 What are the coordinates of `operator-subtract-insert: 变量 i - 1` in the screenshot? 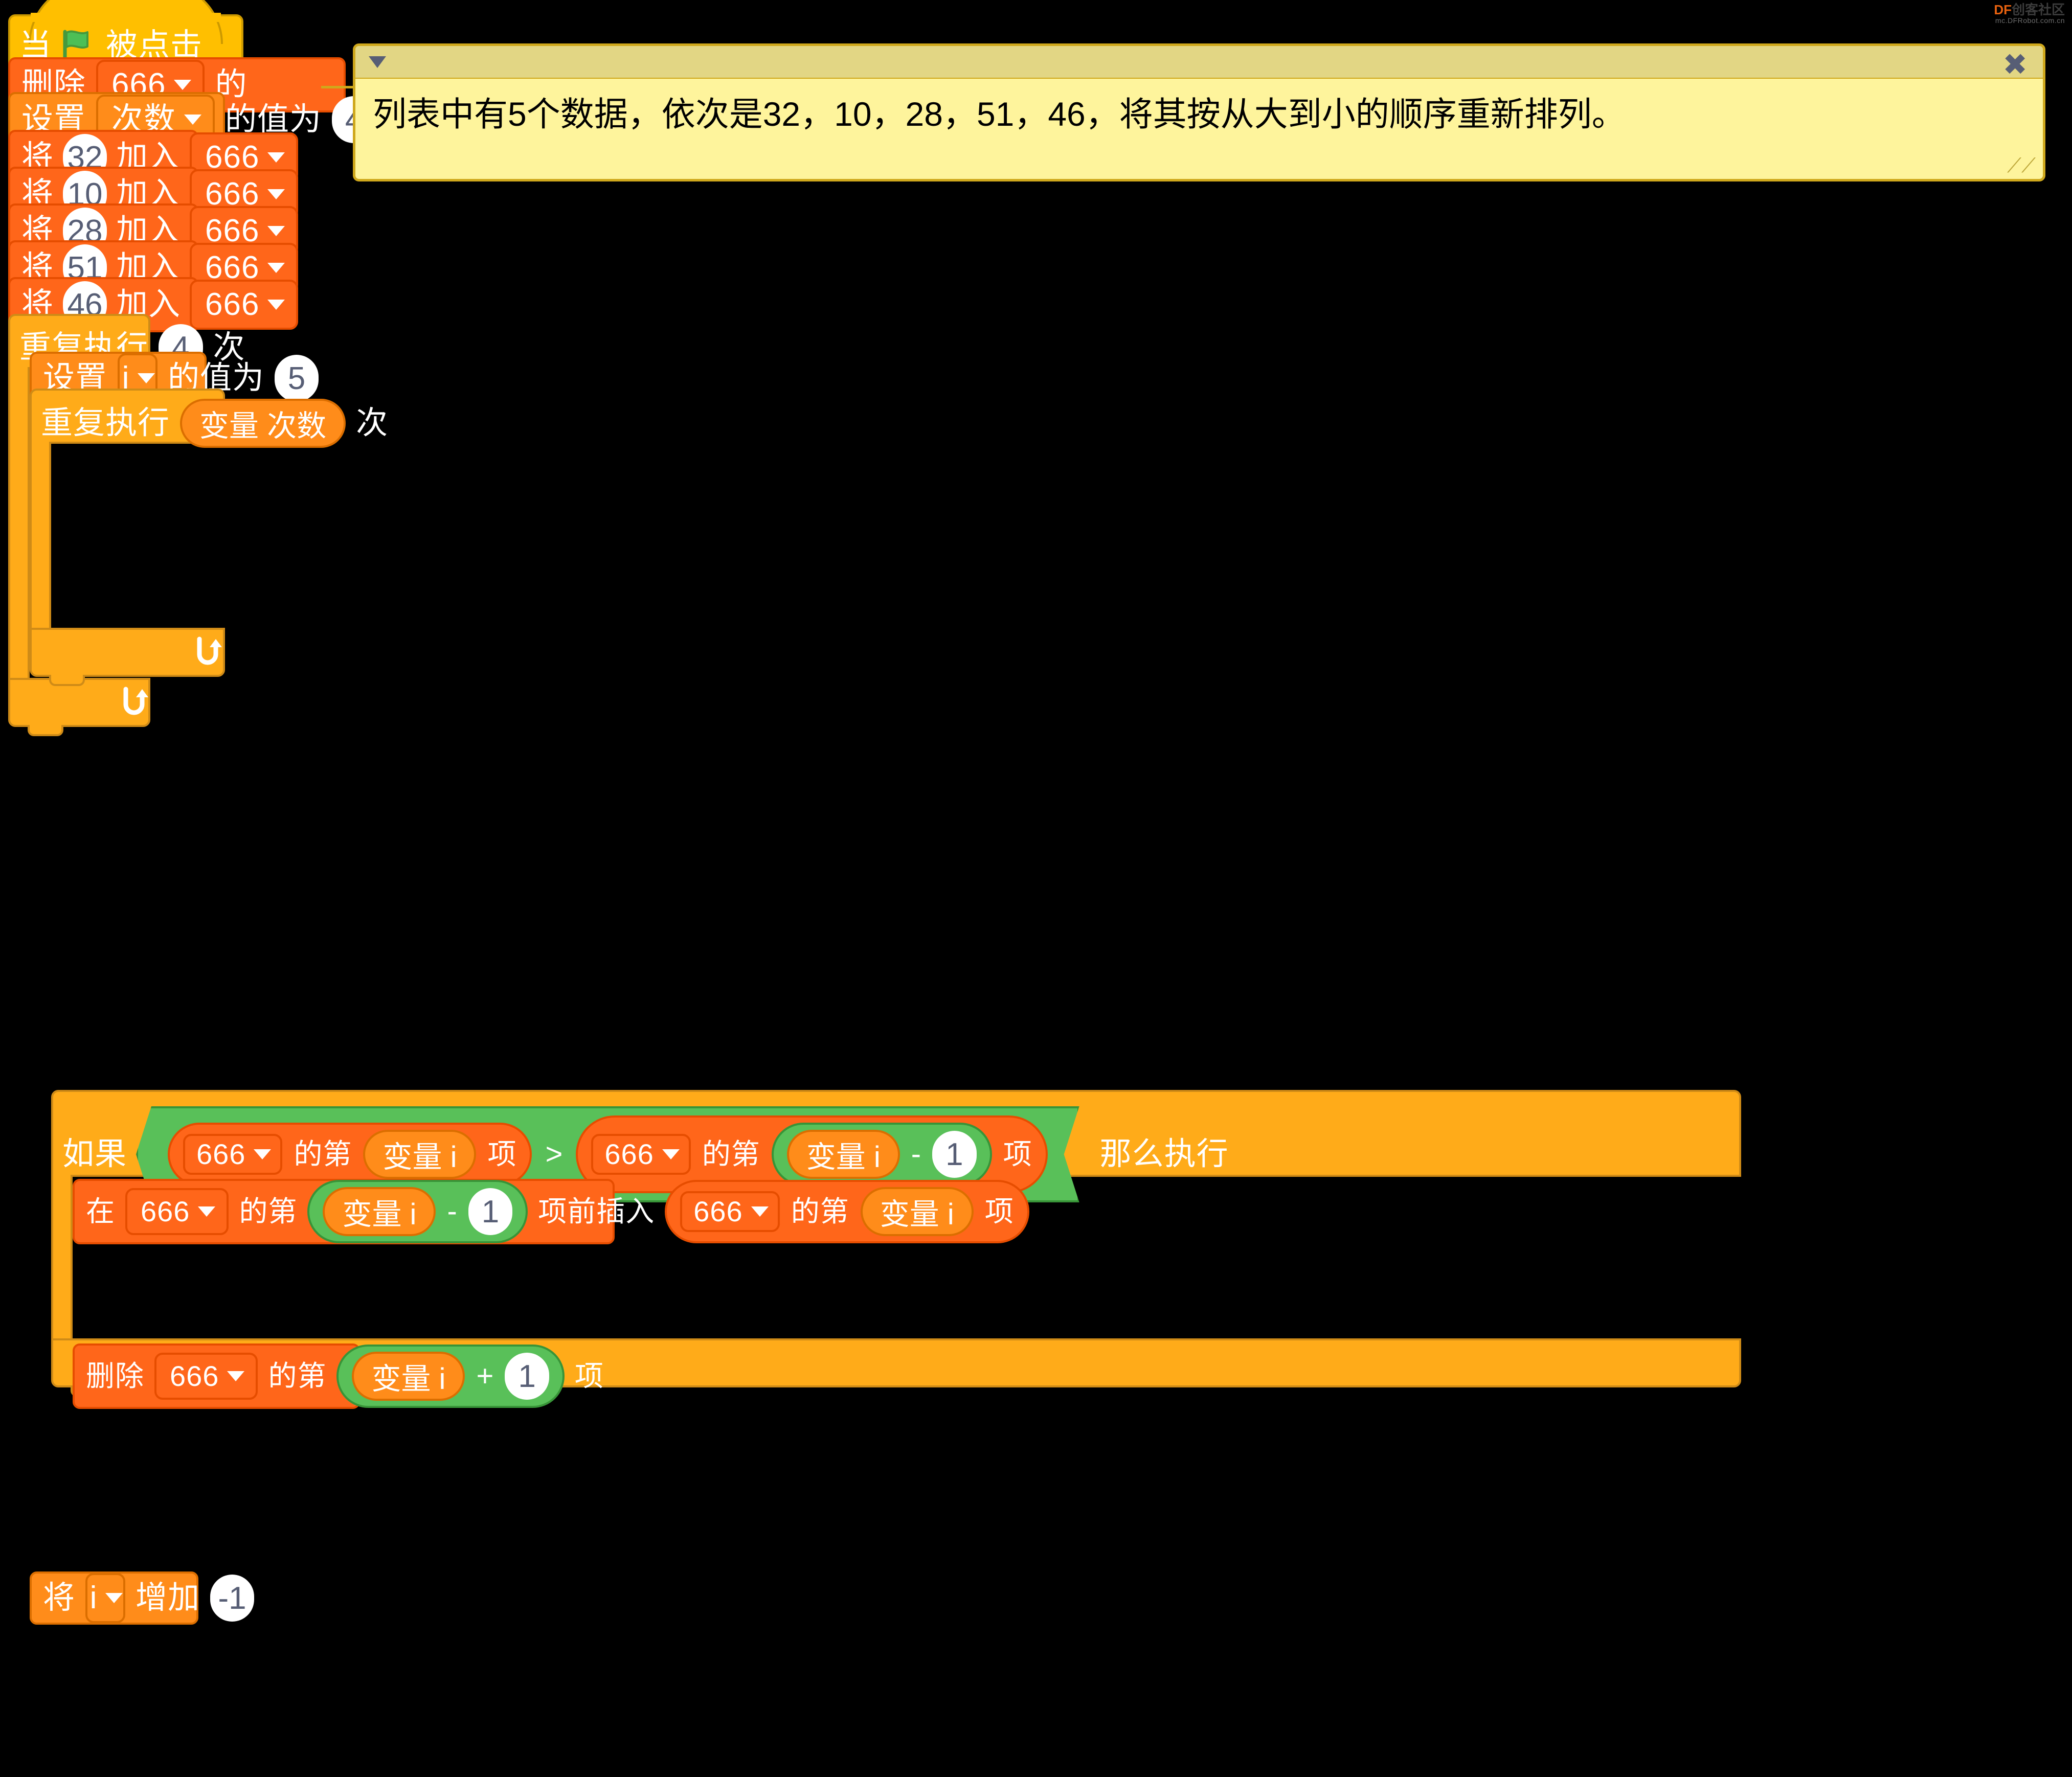 It's located at (418, 1211).